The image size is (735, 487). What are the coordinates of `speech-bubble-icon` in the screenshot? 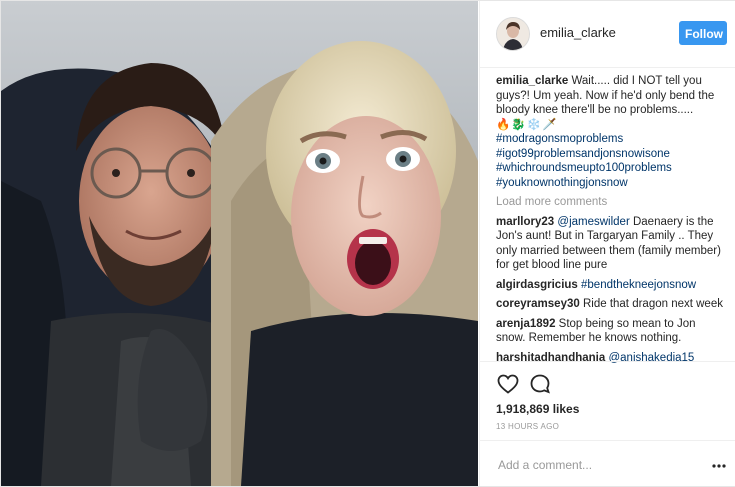 It's located at (540, 384).